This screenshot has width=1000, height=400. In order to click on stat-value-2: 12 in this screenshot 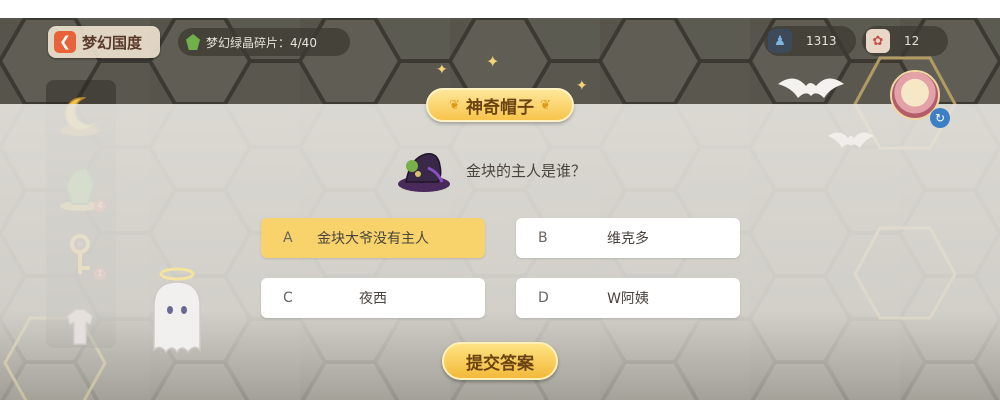, I will do `click(912, 41)`.